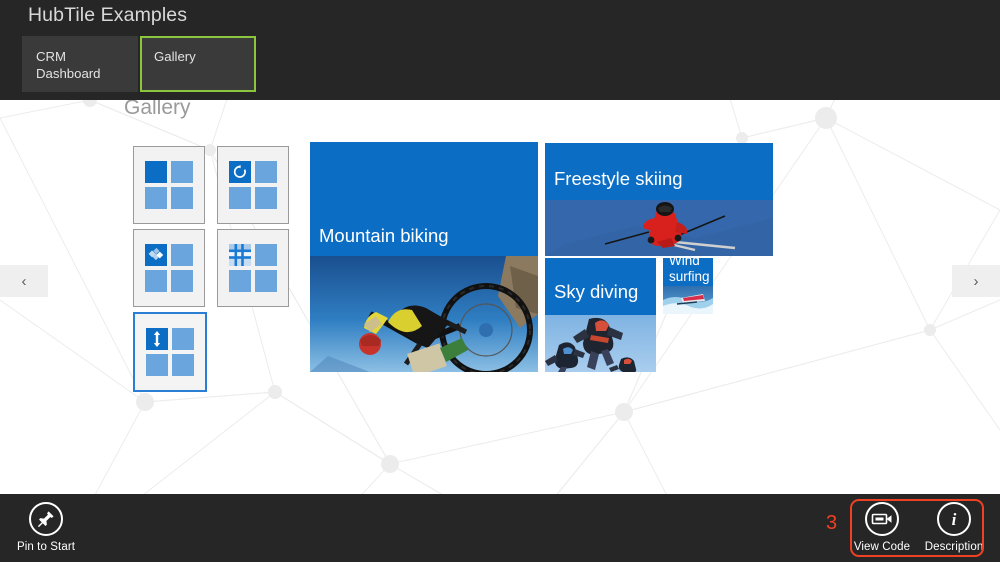  I want to click on sky-diving-photo, so click(600, 343).